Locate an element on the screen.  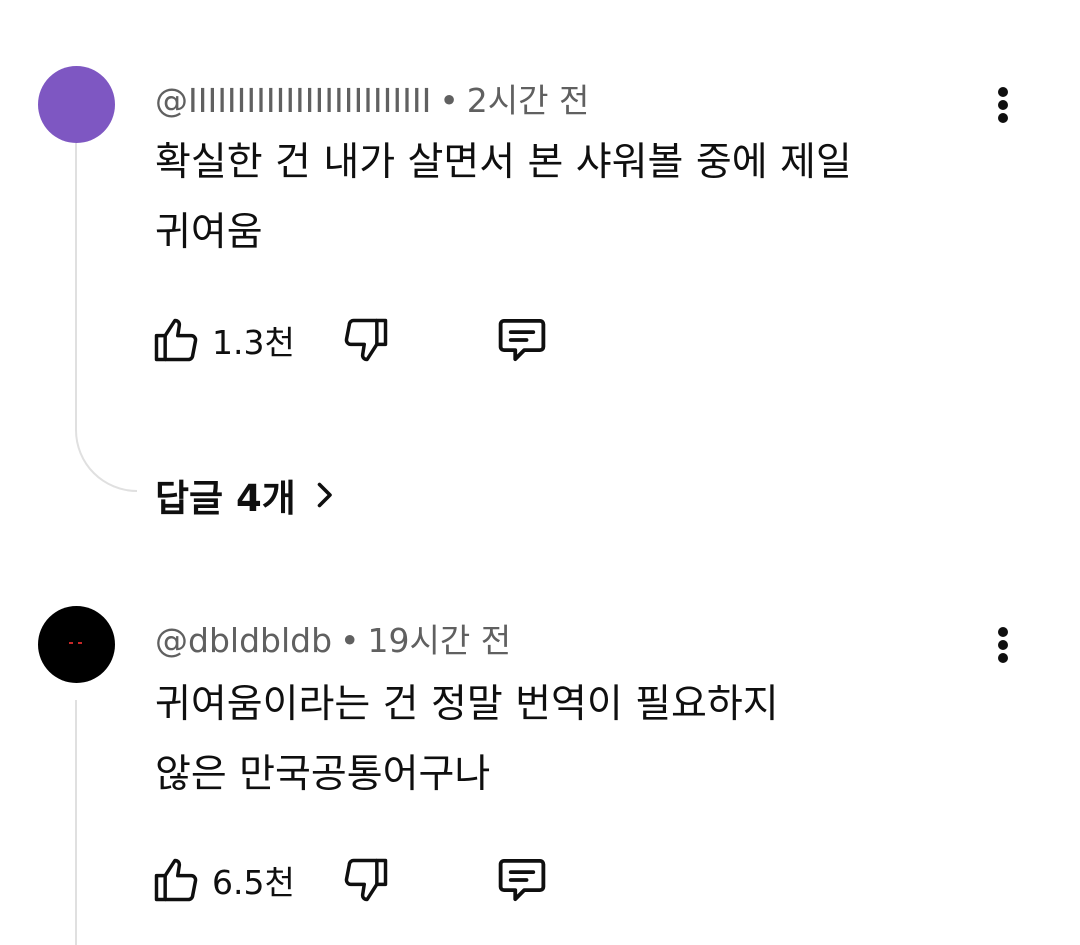
chevron-right-icon is located at coordinates (324, 495).